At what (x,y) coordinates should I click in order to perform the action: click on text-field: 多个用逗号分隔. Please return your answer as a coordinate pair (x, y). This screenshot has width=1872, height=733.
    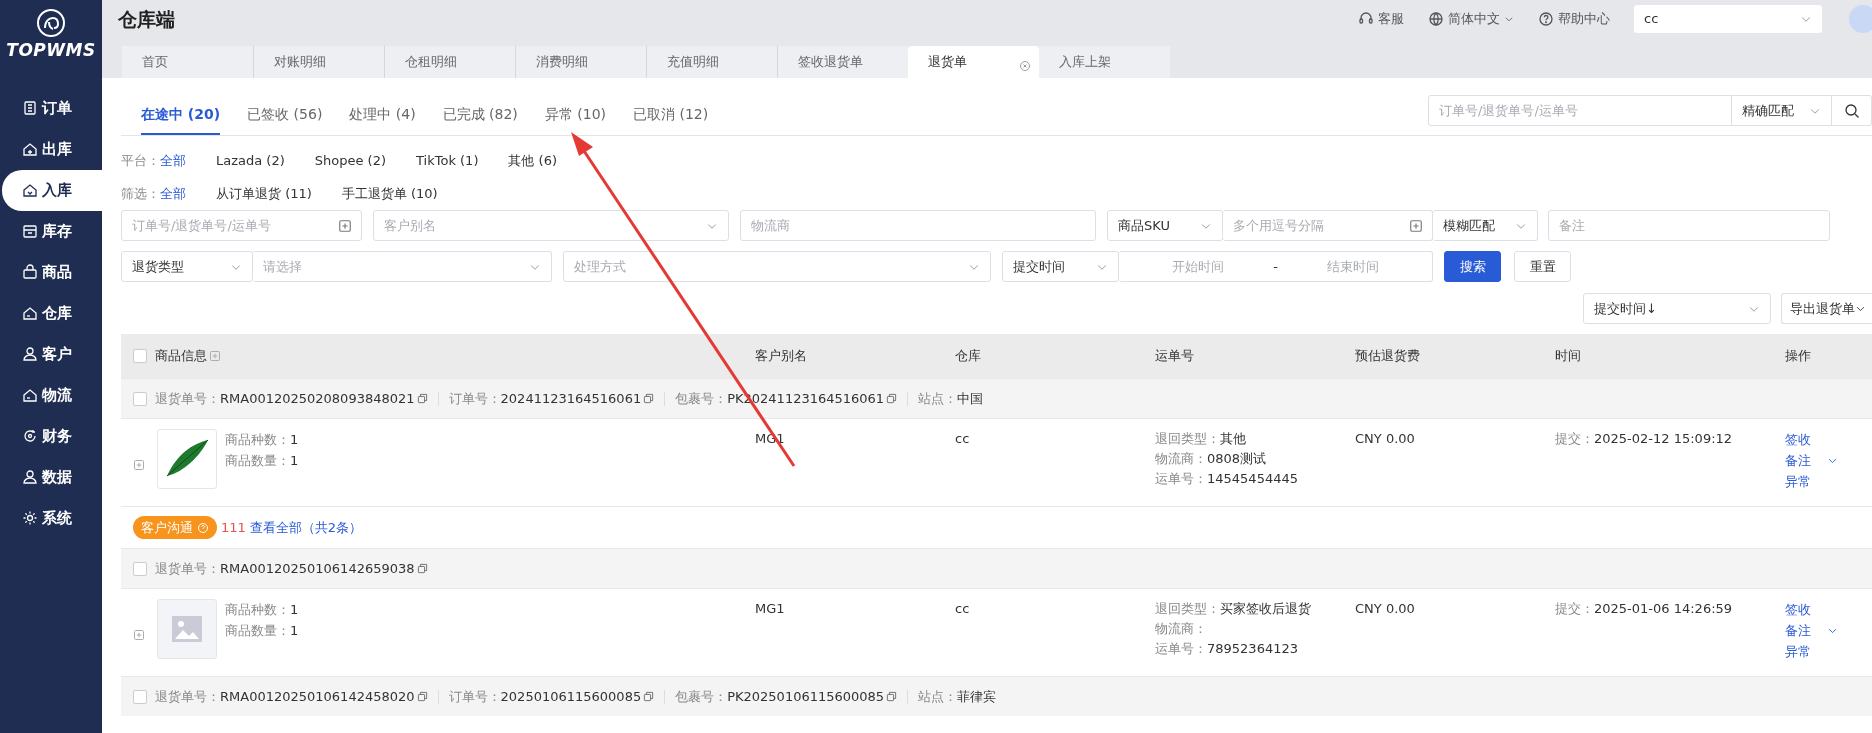
    Looking at the image, I should click on (1328, 225).